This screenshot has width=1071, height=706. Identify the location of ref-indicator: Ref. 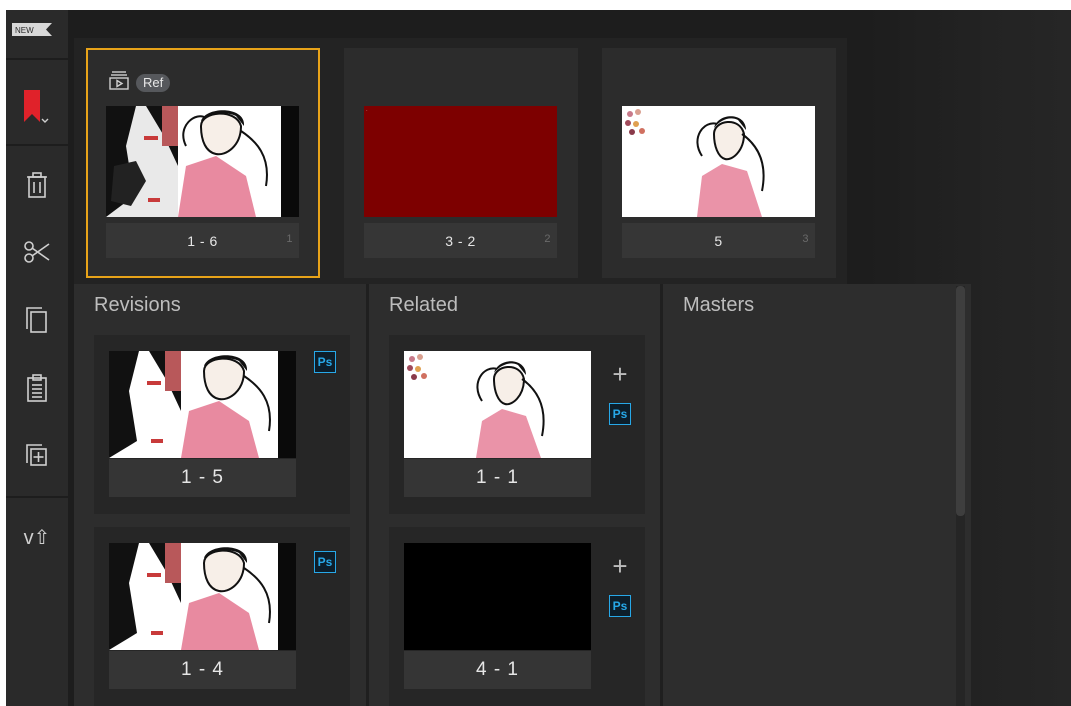
(139, 82).